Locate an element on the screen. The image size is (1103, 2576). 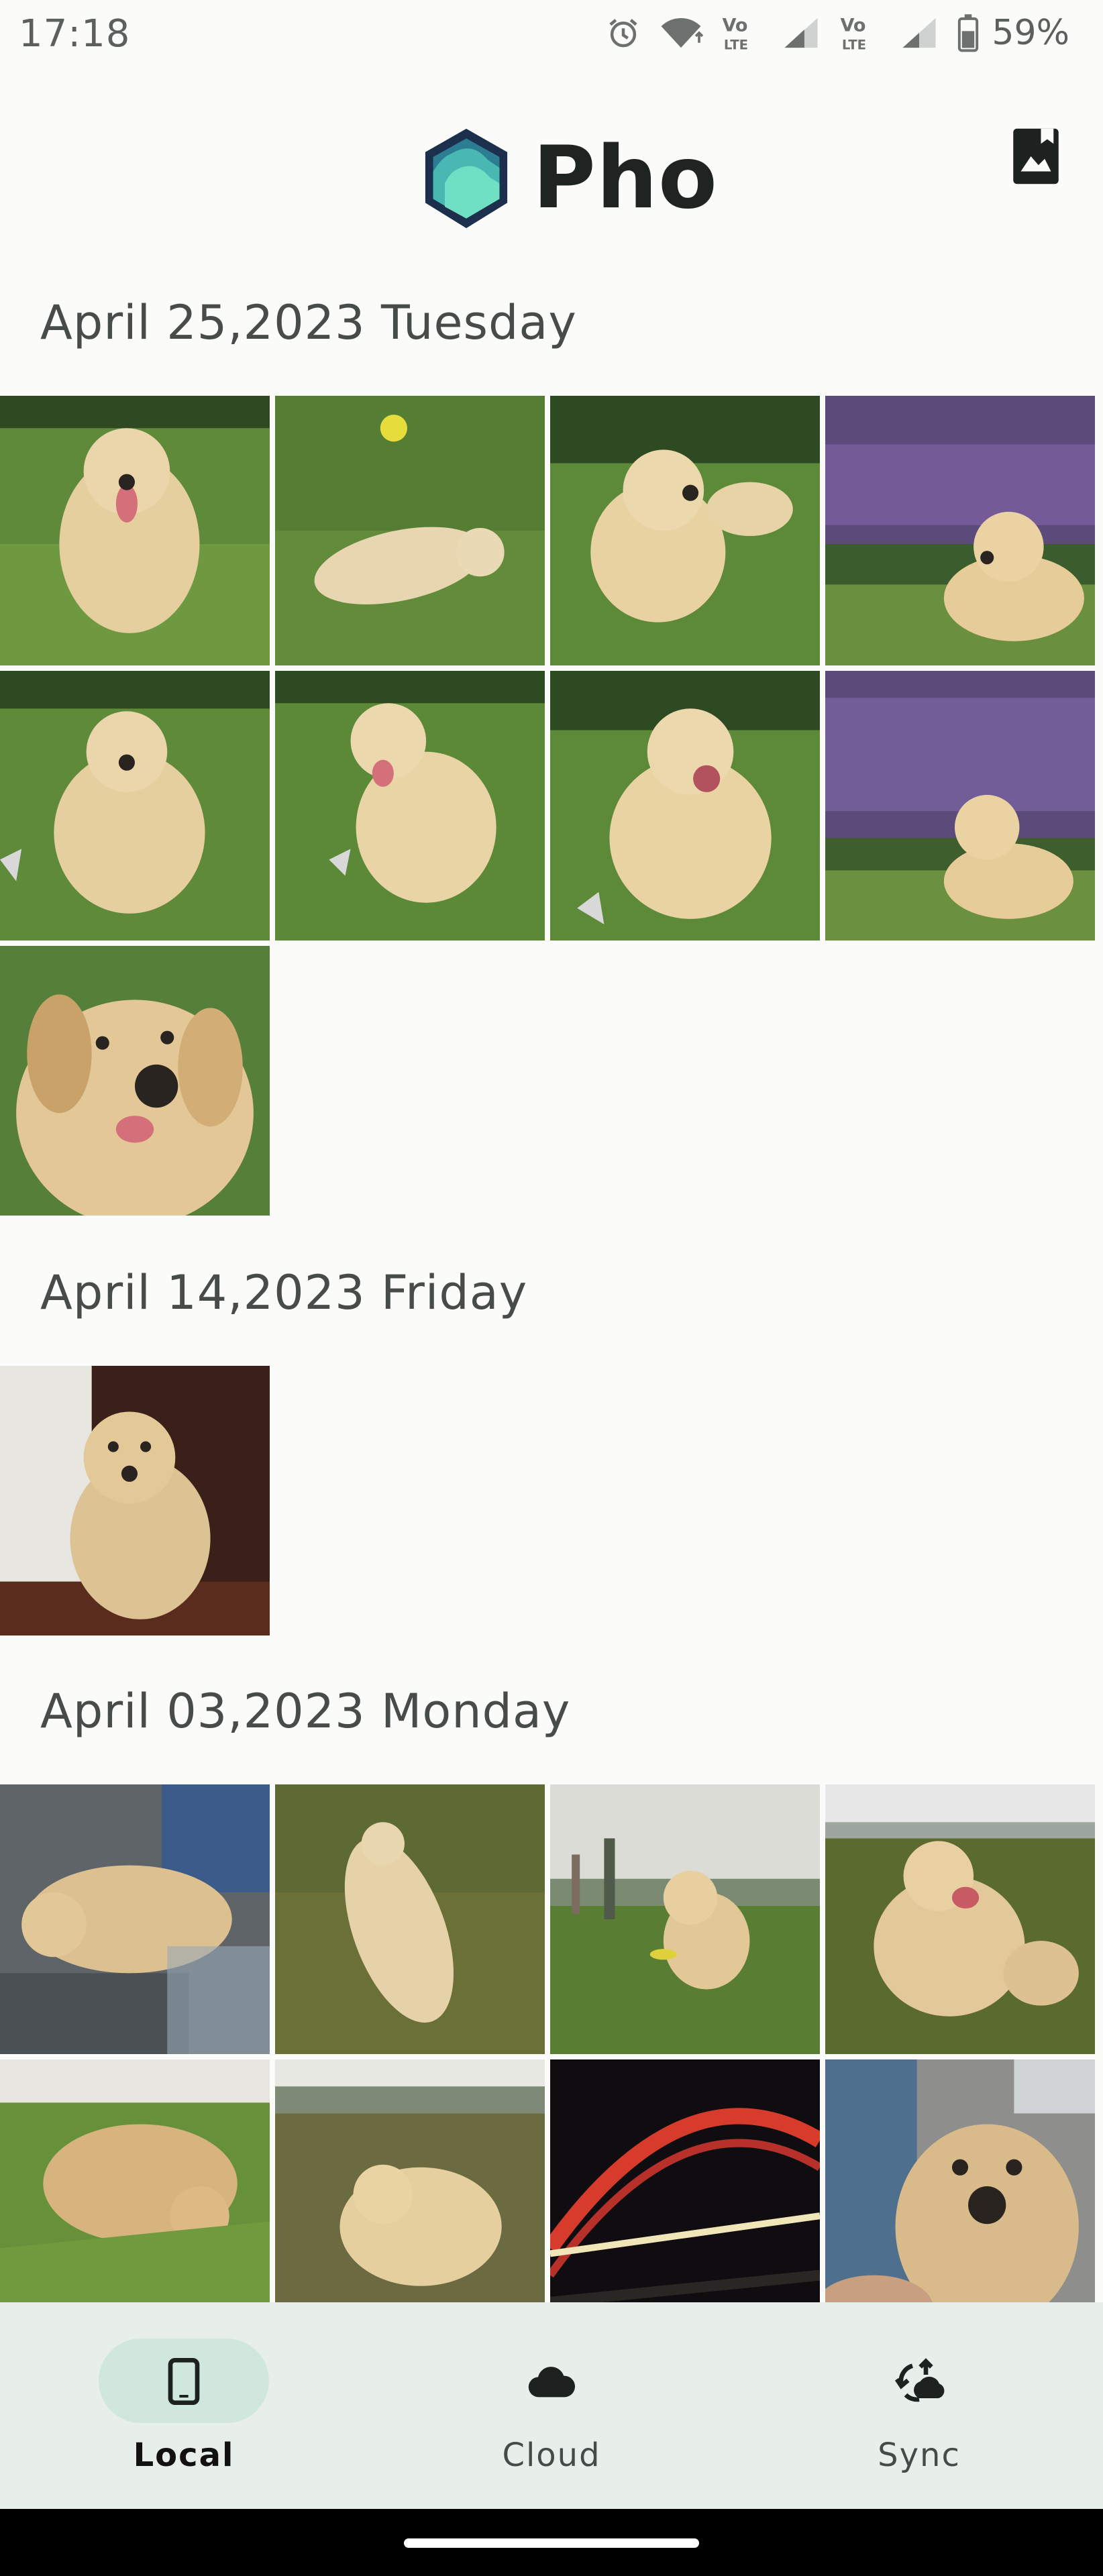
home-gesture-handle is located at coordinates (551, 2543).